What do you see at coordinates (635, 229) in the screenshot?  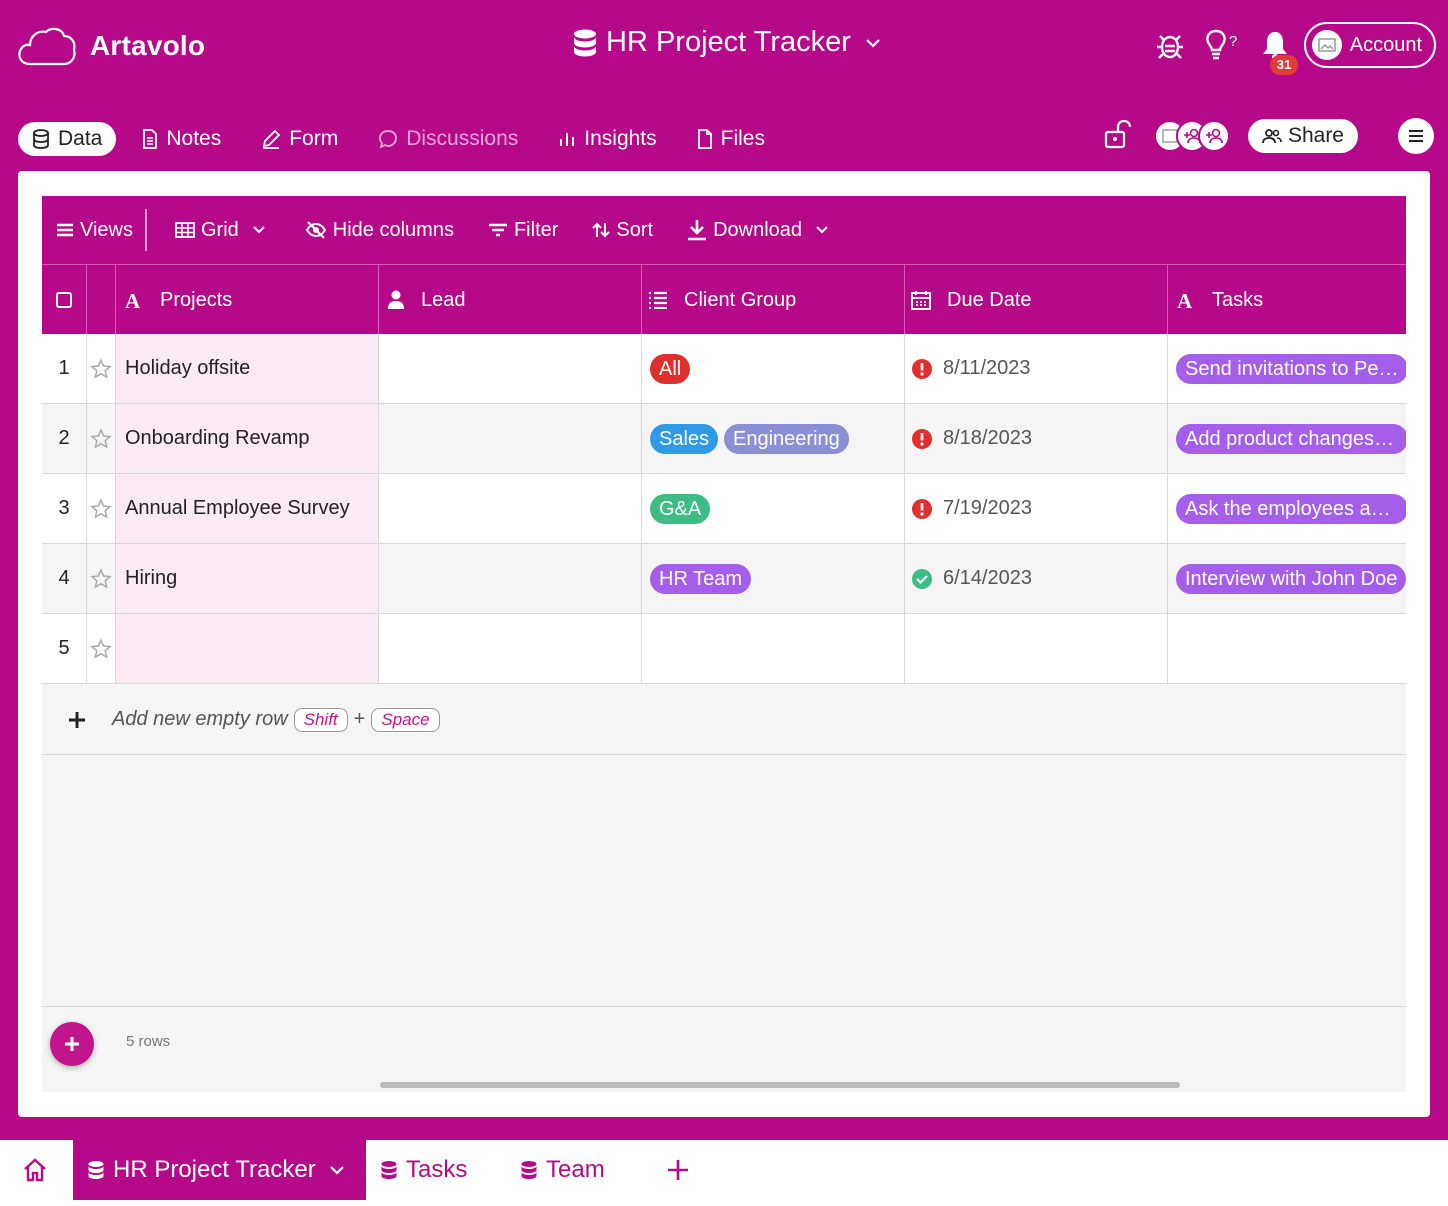 I see `sort-label: Sort` at bounding box center [635, 229].